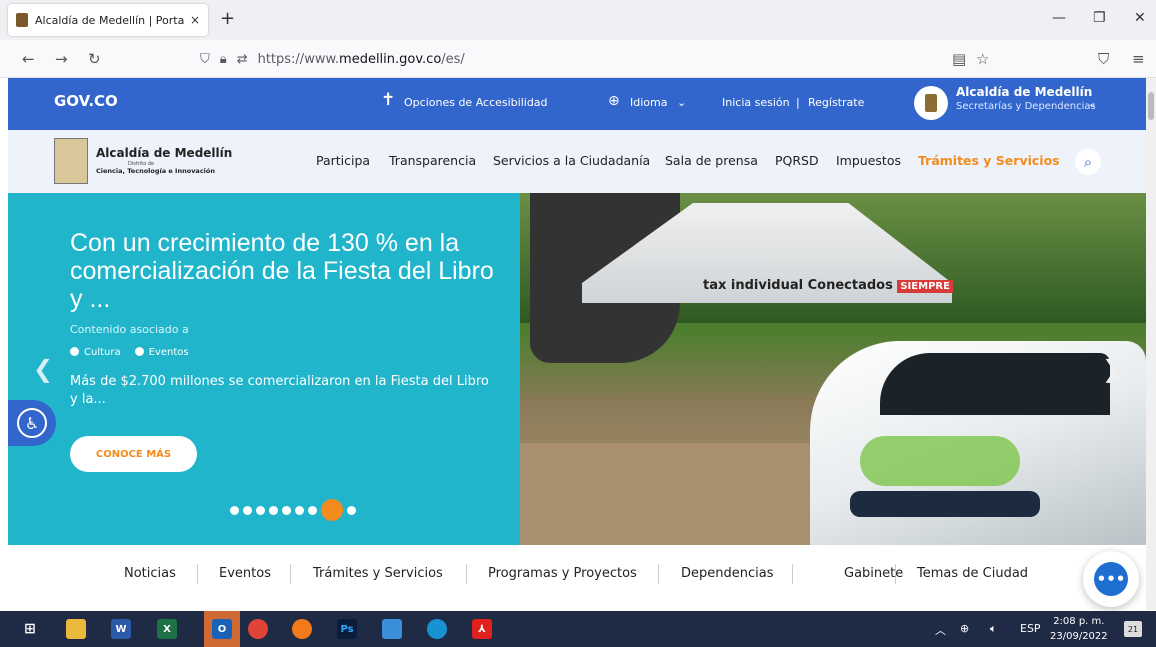 This screenshot has height=647, width=1156. Describe the element at coordinates (1151, 344) in the screenshot. I see `page-scrollbar` at that location.